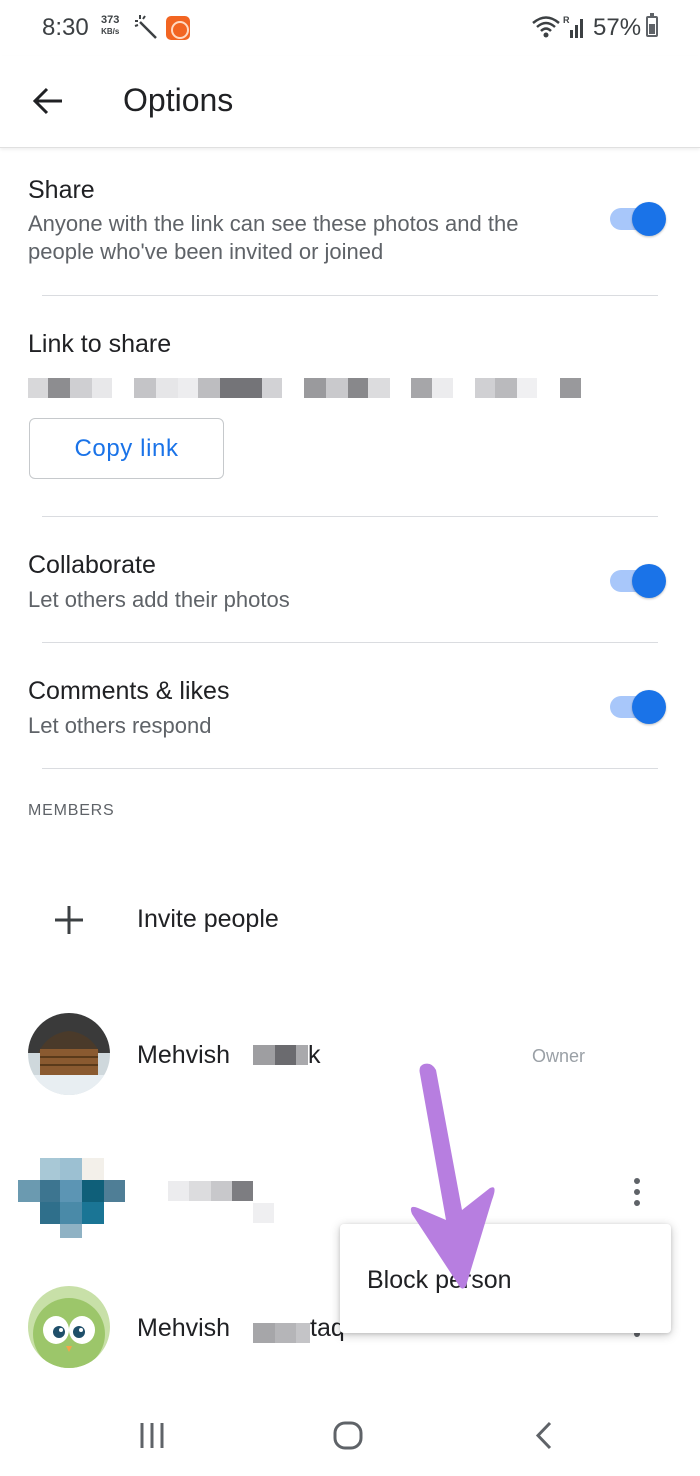  Describe the element at coordinates (178, 100) in the screenshot. I see `page-title: Options` at that location.